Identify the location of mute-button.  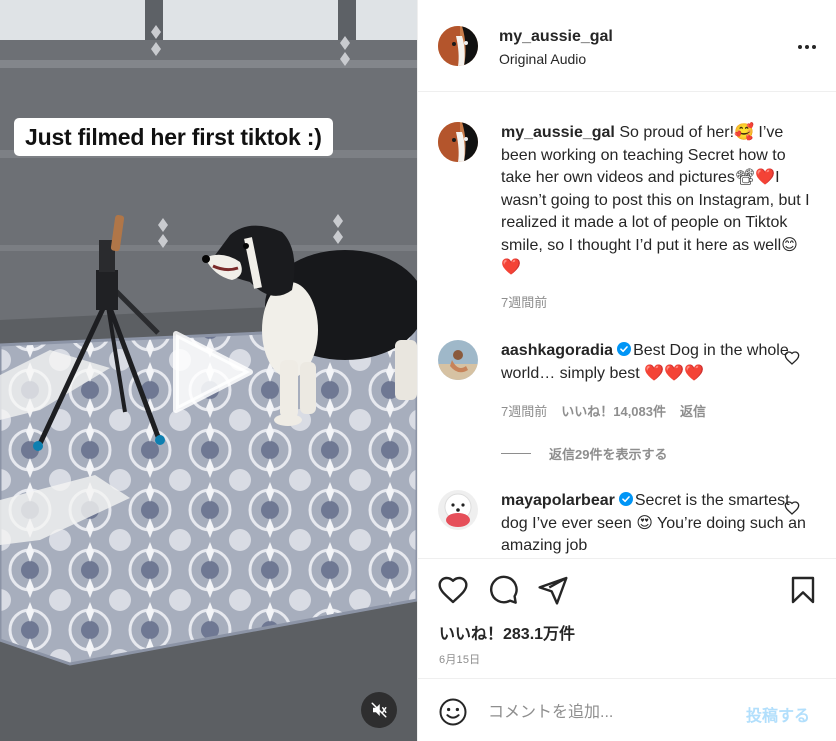
(379, 710).